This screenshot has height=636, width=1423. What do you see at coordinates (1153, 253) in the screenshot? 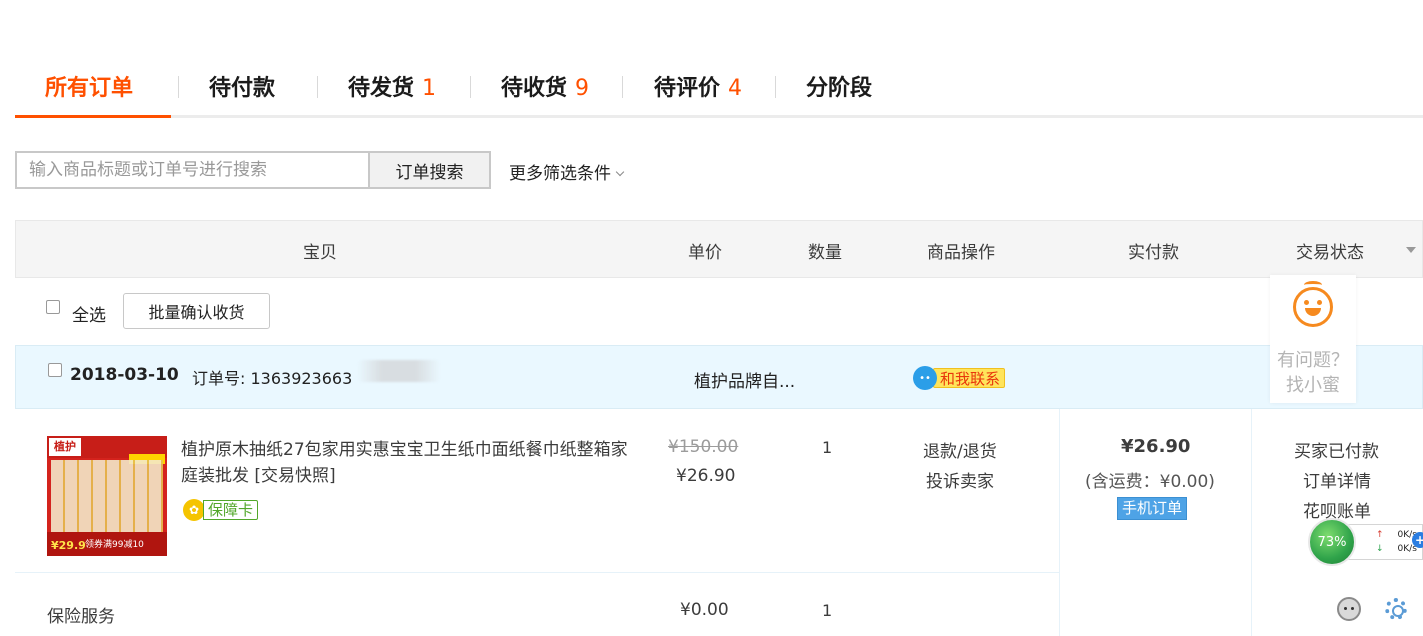
I see `header-paid-amount: 实付款` at bounding box center [1153, 253].